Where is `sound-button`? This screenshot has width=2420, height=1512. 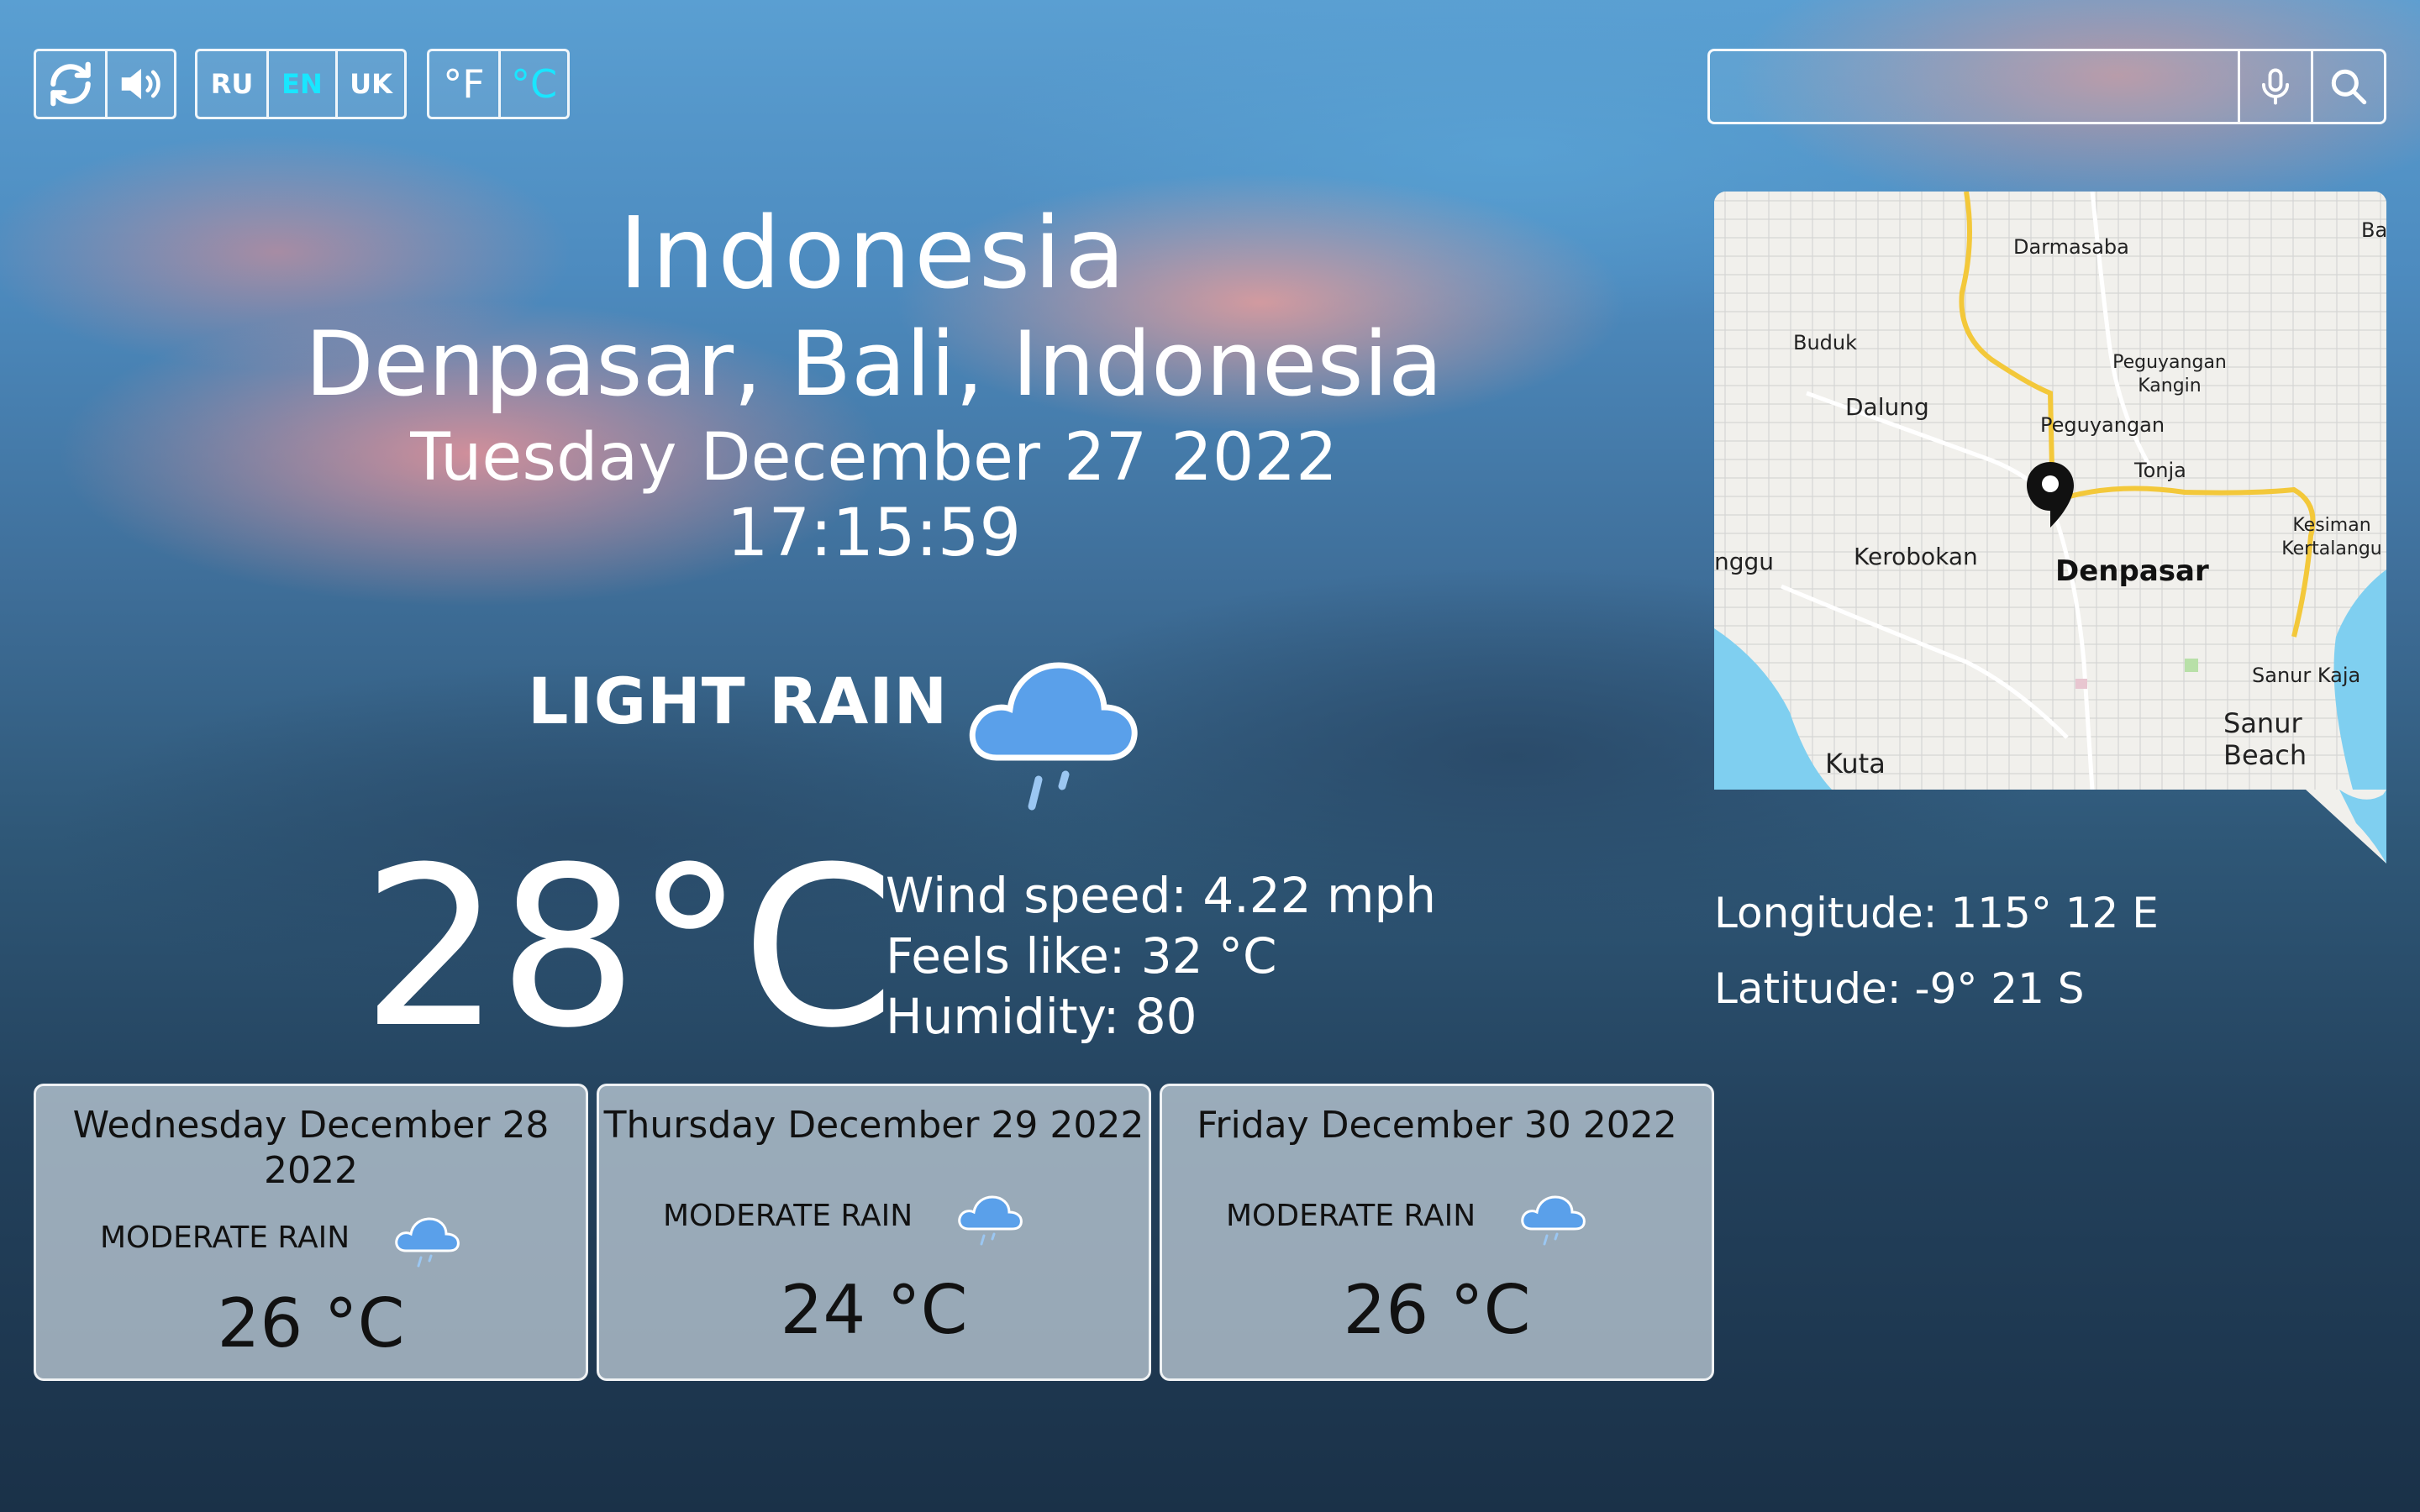 sound-button is located at coordinates (139, 84).